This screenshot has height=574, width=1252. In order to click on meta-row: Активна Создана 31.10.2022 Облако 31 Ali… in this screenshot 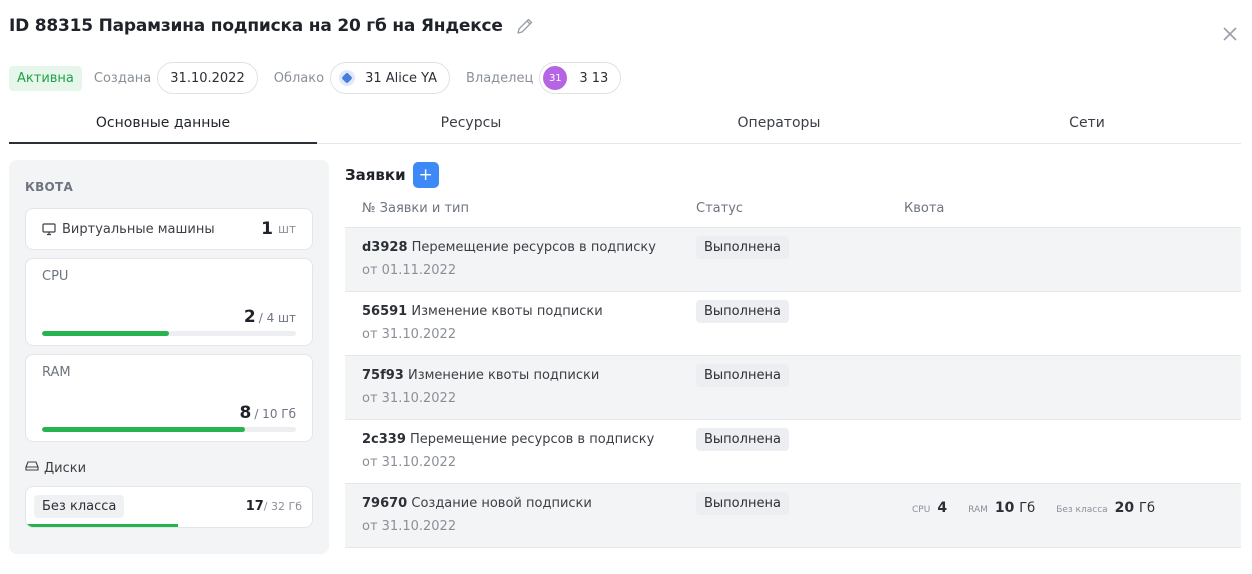, I will do `click(323, 78)`.